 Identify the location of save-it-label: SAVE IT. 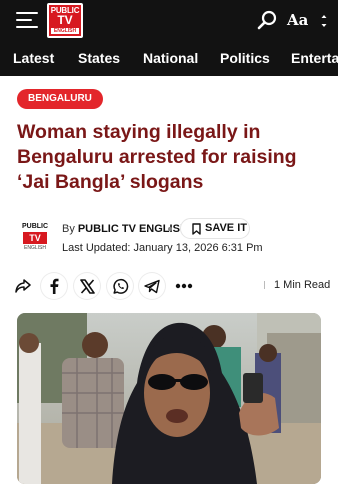
(226, 228).